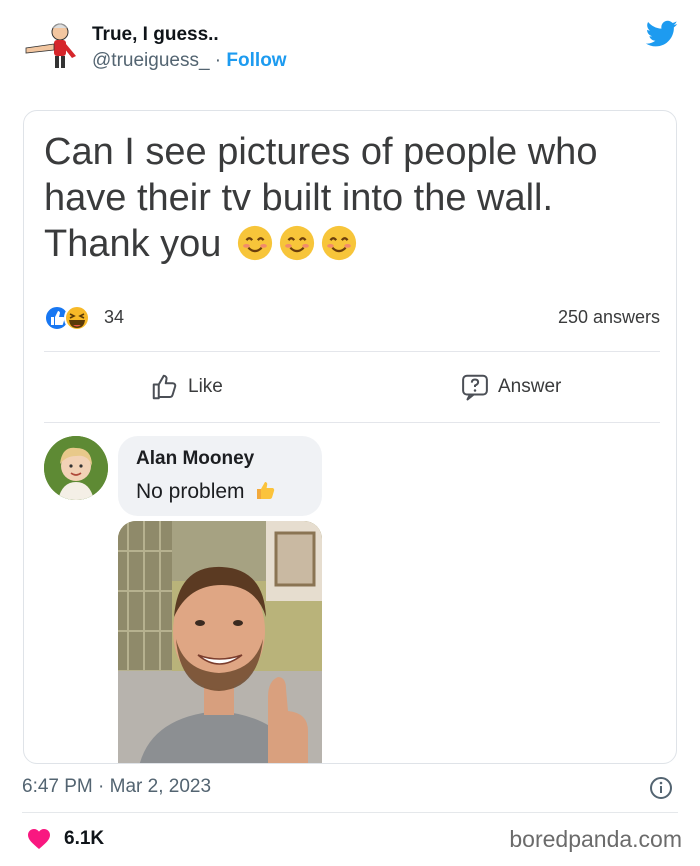  I want to click on reactions-row: 34 250 answers, so click(354, 318).